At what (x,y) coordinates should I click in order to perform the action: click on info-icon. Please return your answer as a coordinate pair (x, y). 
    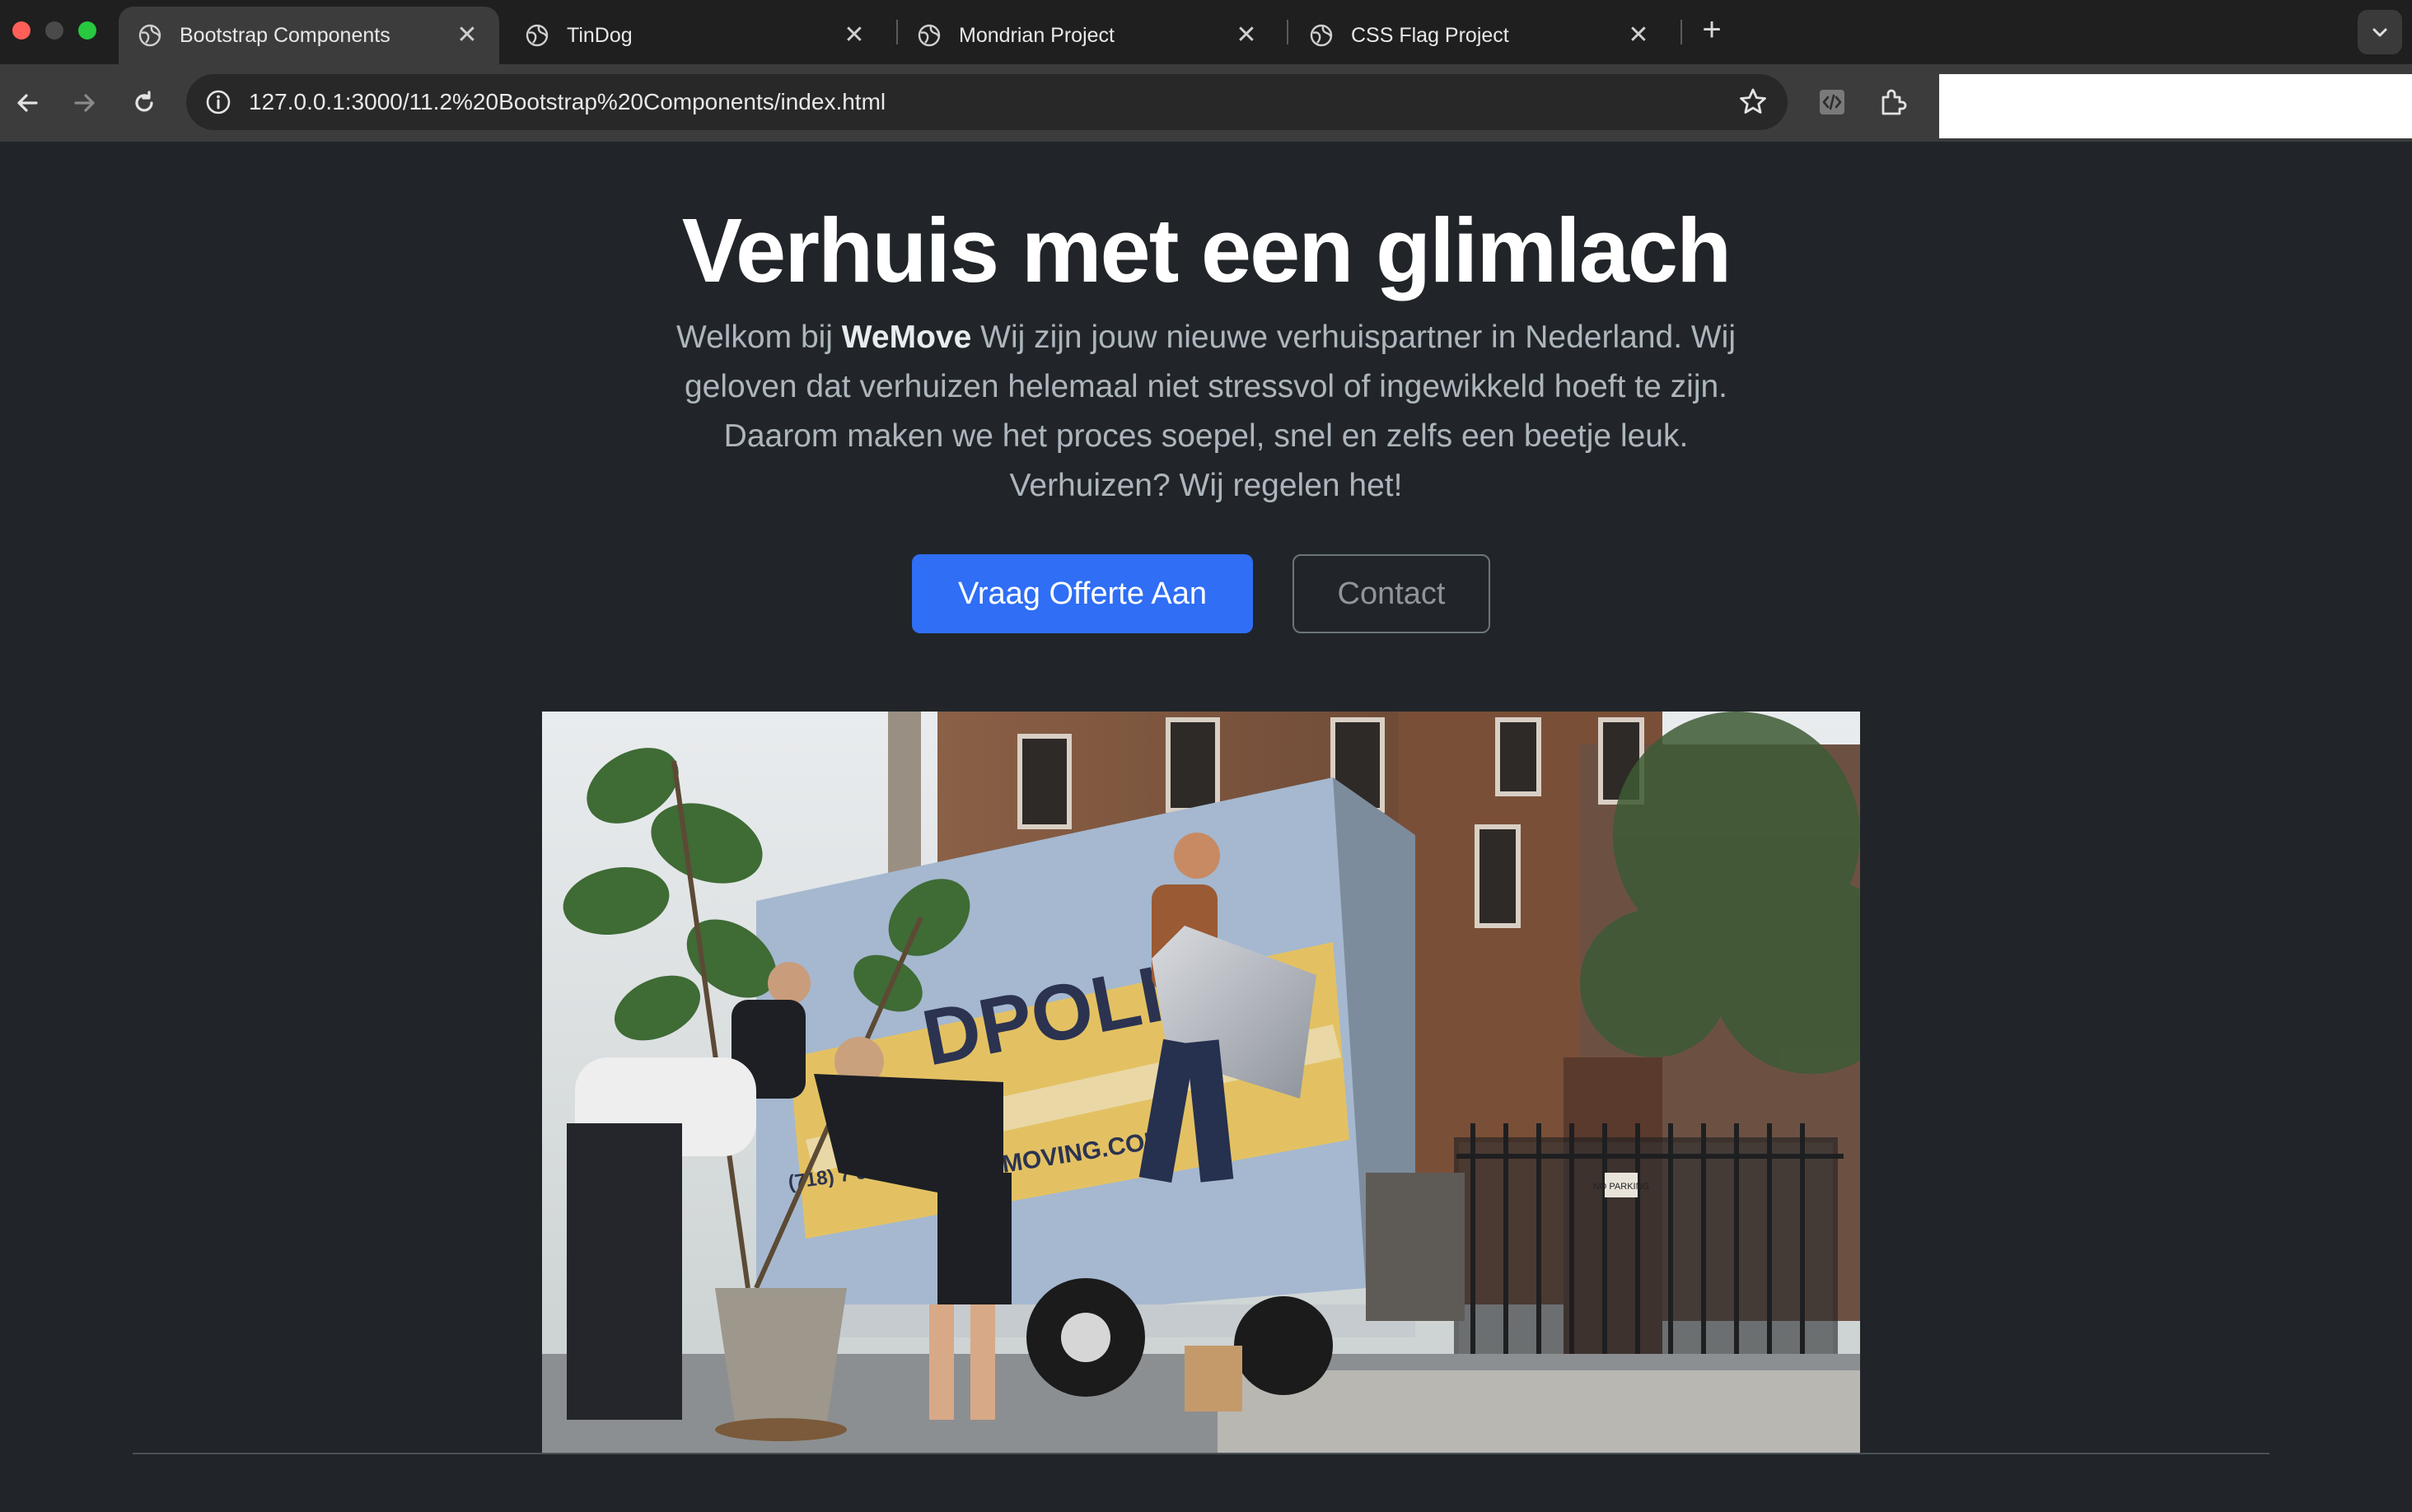
    Looking at the image, I should click on (218, 102).